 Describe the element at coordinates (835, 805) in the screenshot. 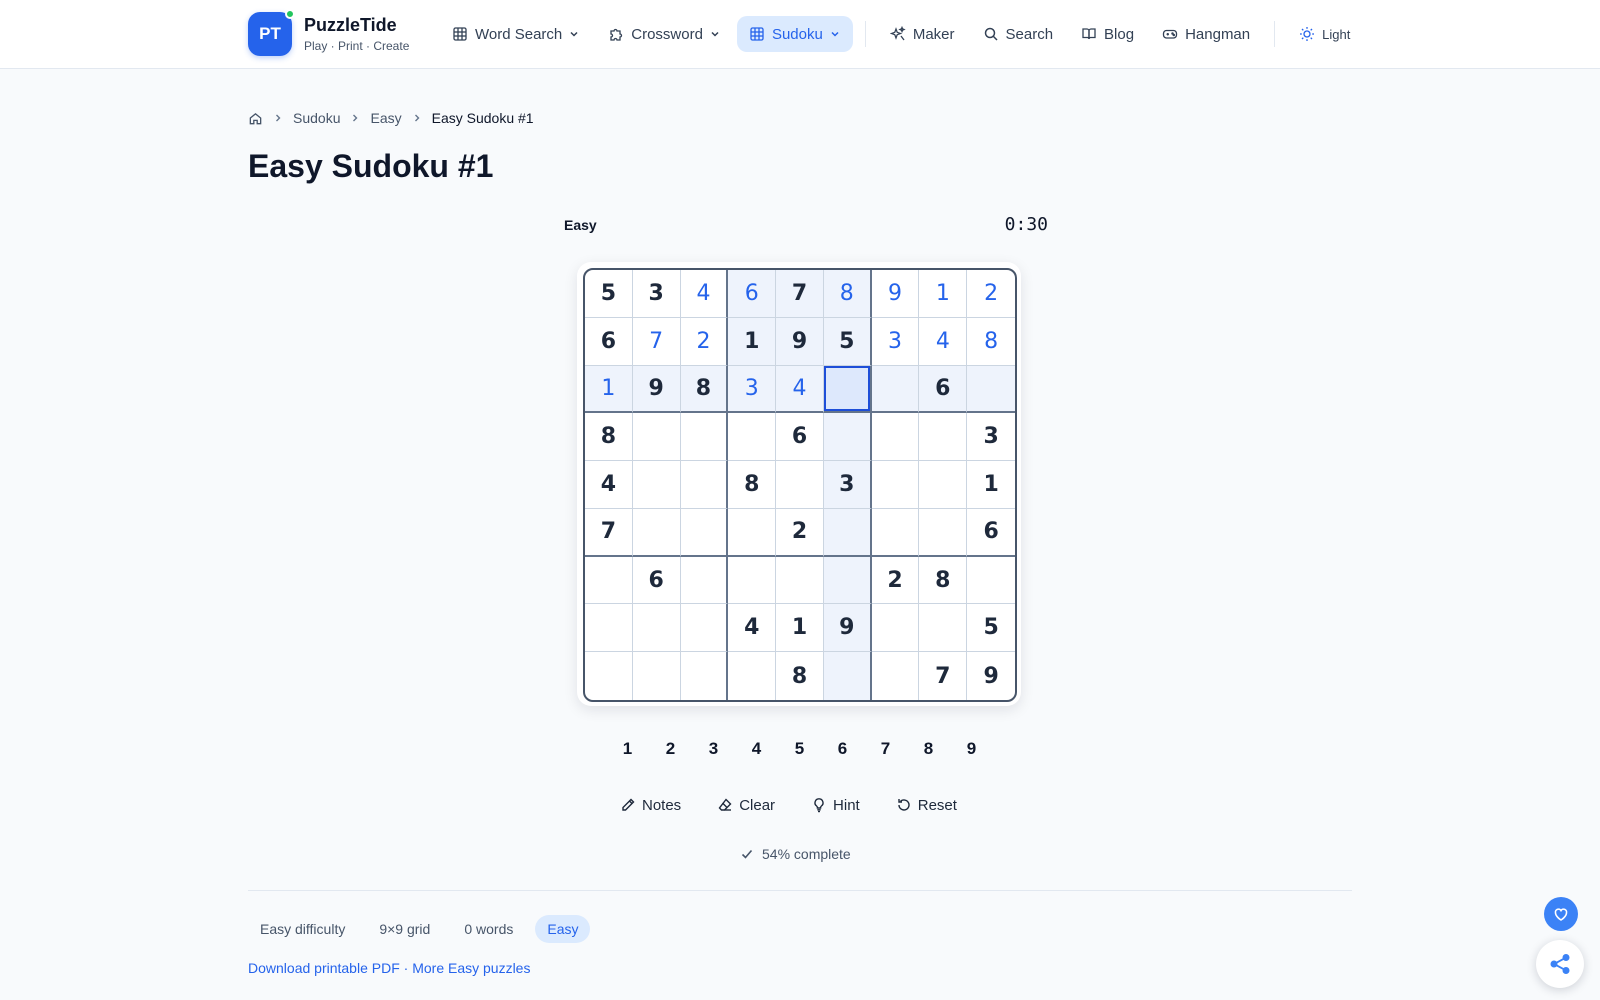

I see `hint-button: Hint` at that location.